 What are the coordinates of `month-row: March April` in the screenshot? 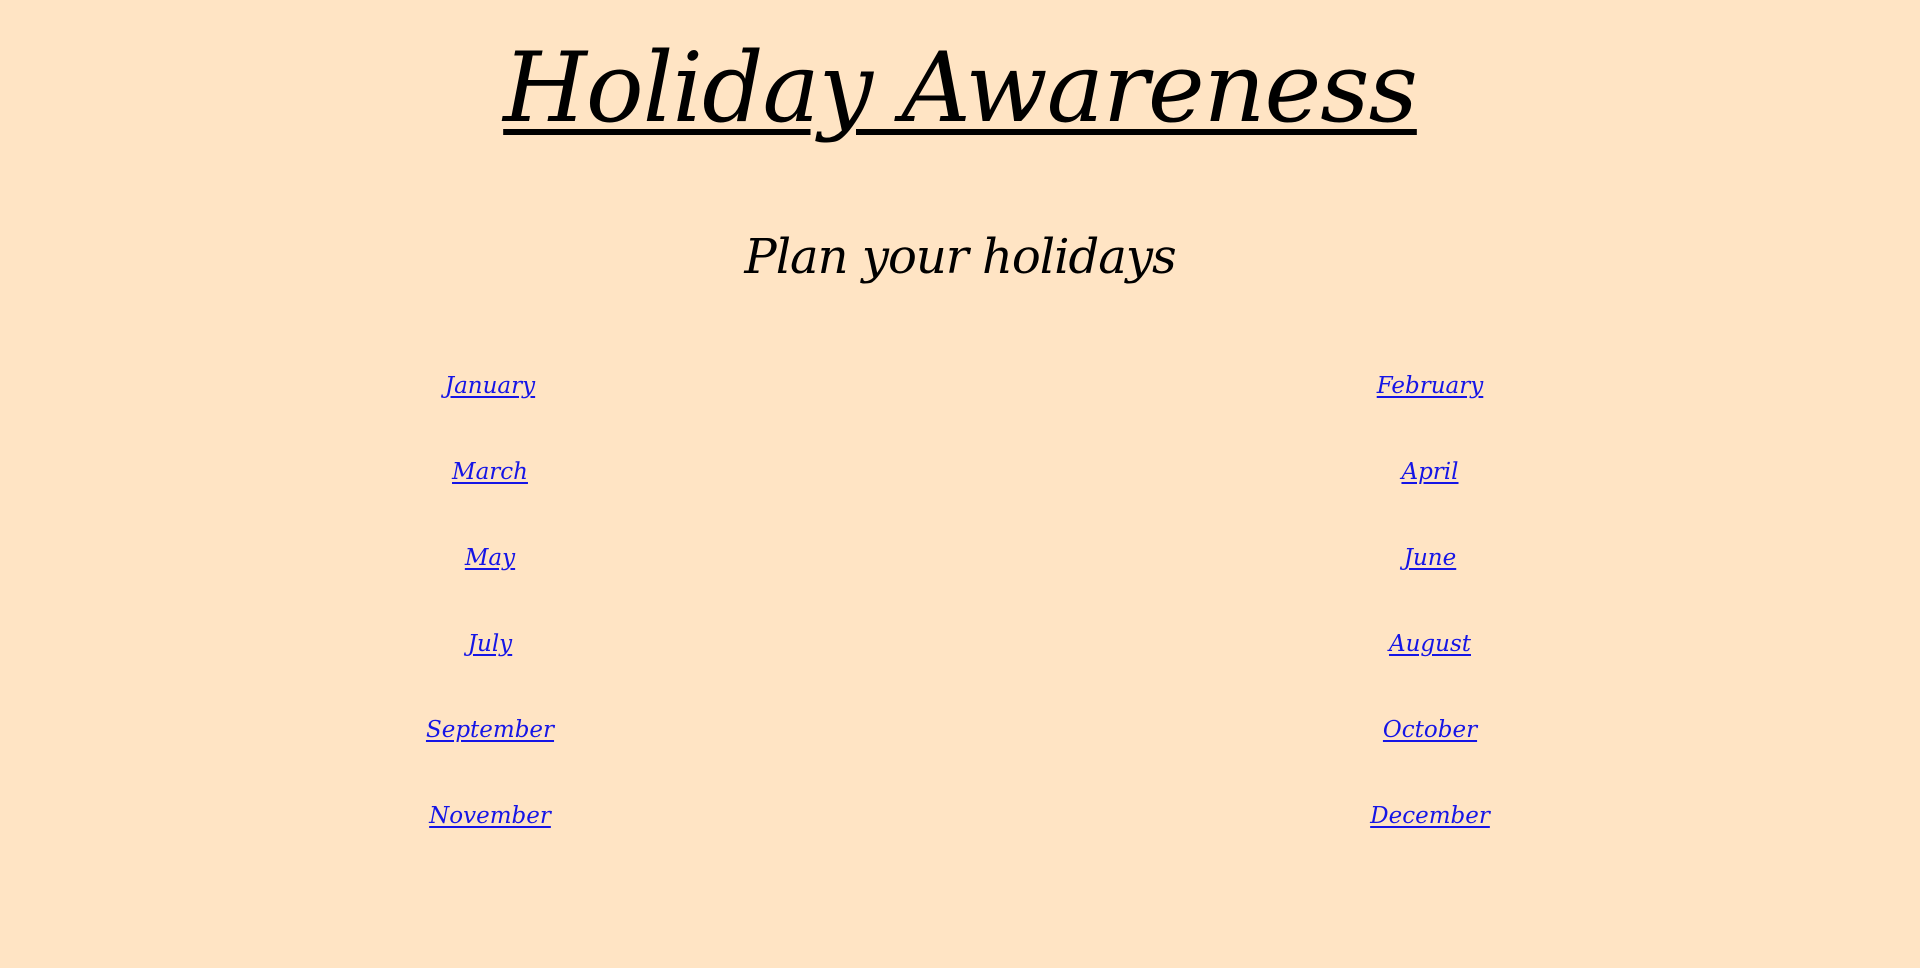 It's located at (960, 493).